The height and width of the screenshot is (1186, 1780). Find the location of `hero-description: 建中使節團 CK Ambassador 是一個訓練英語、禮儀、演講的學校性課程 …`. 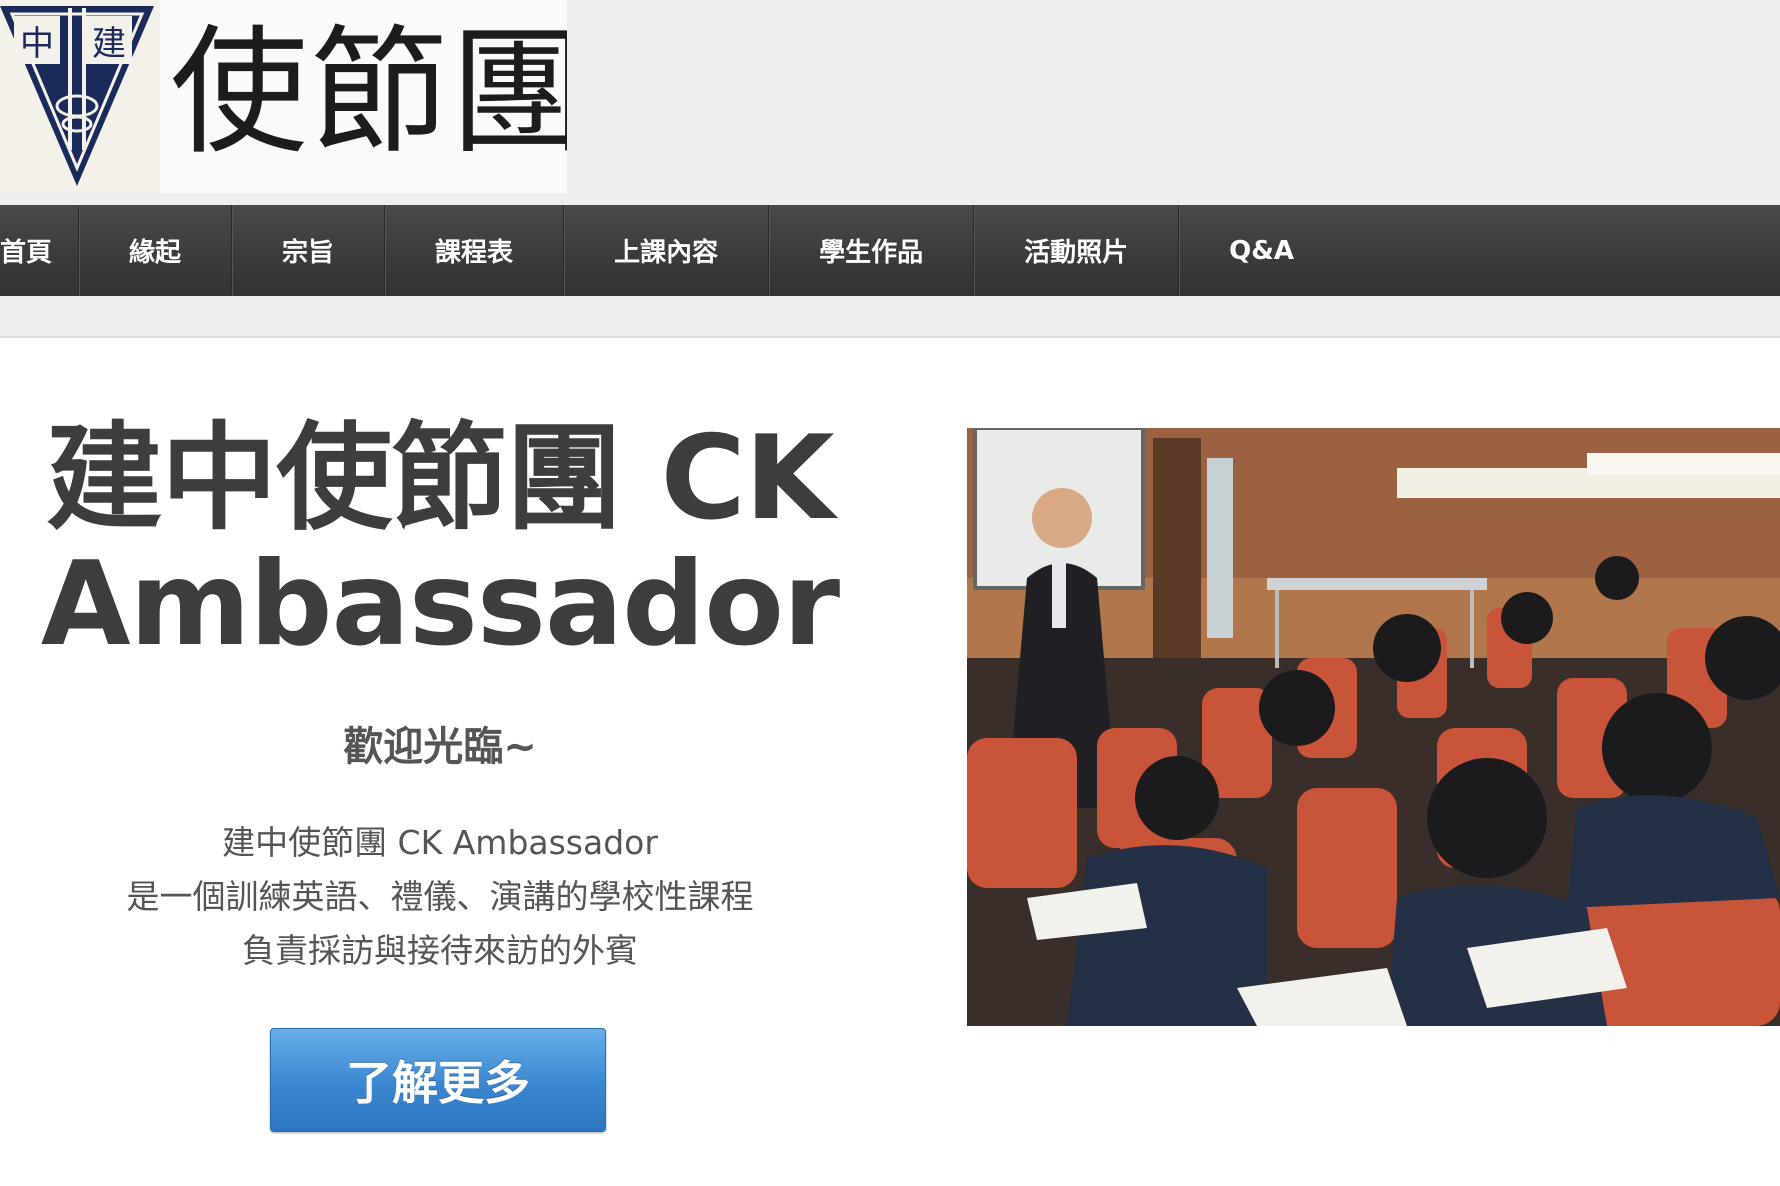

hero-description: 建中使節團 CK Ambassador 是一個訓練英語、禮儀、演講的學校性課程 … is located at coordinates (440, 897).